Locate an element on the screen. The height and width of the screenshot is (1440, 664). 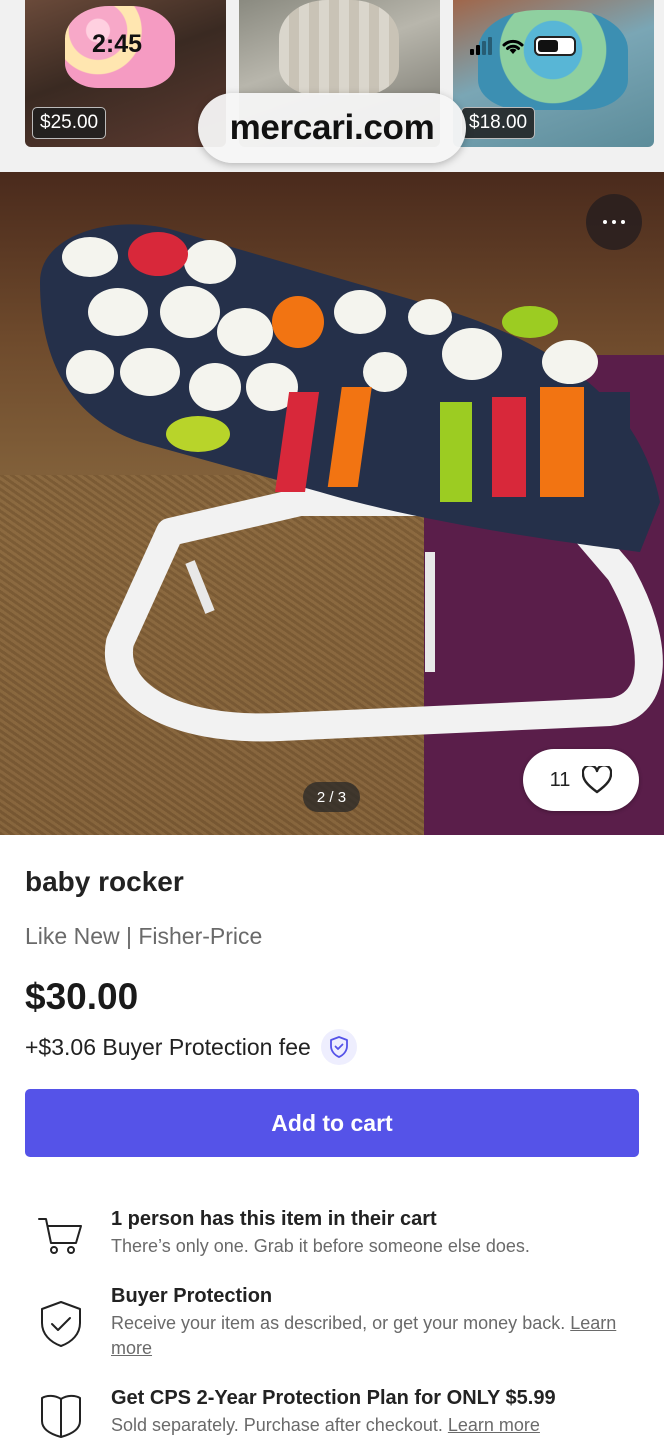
cart-icon is located at coordinates (60, 1236).